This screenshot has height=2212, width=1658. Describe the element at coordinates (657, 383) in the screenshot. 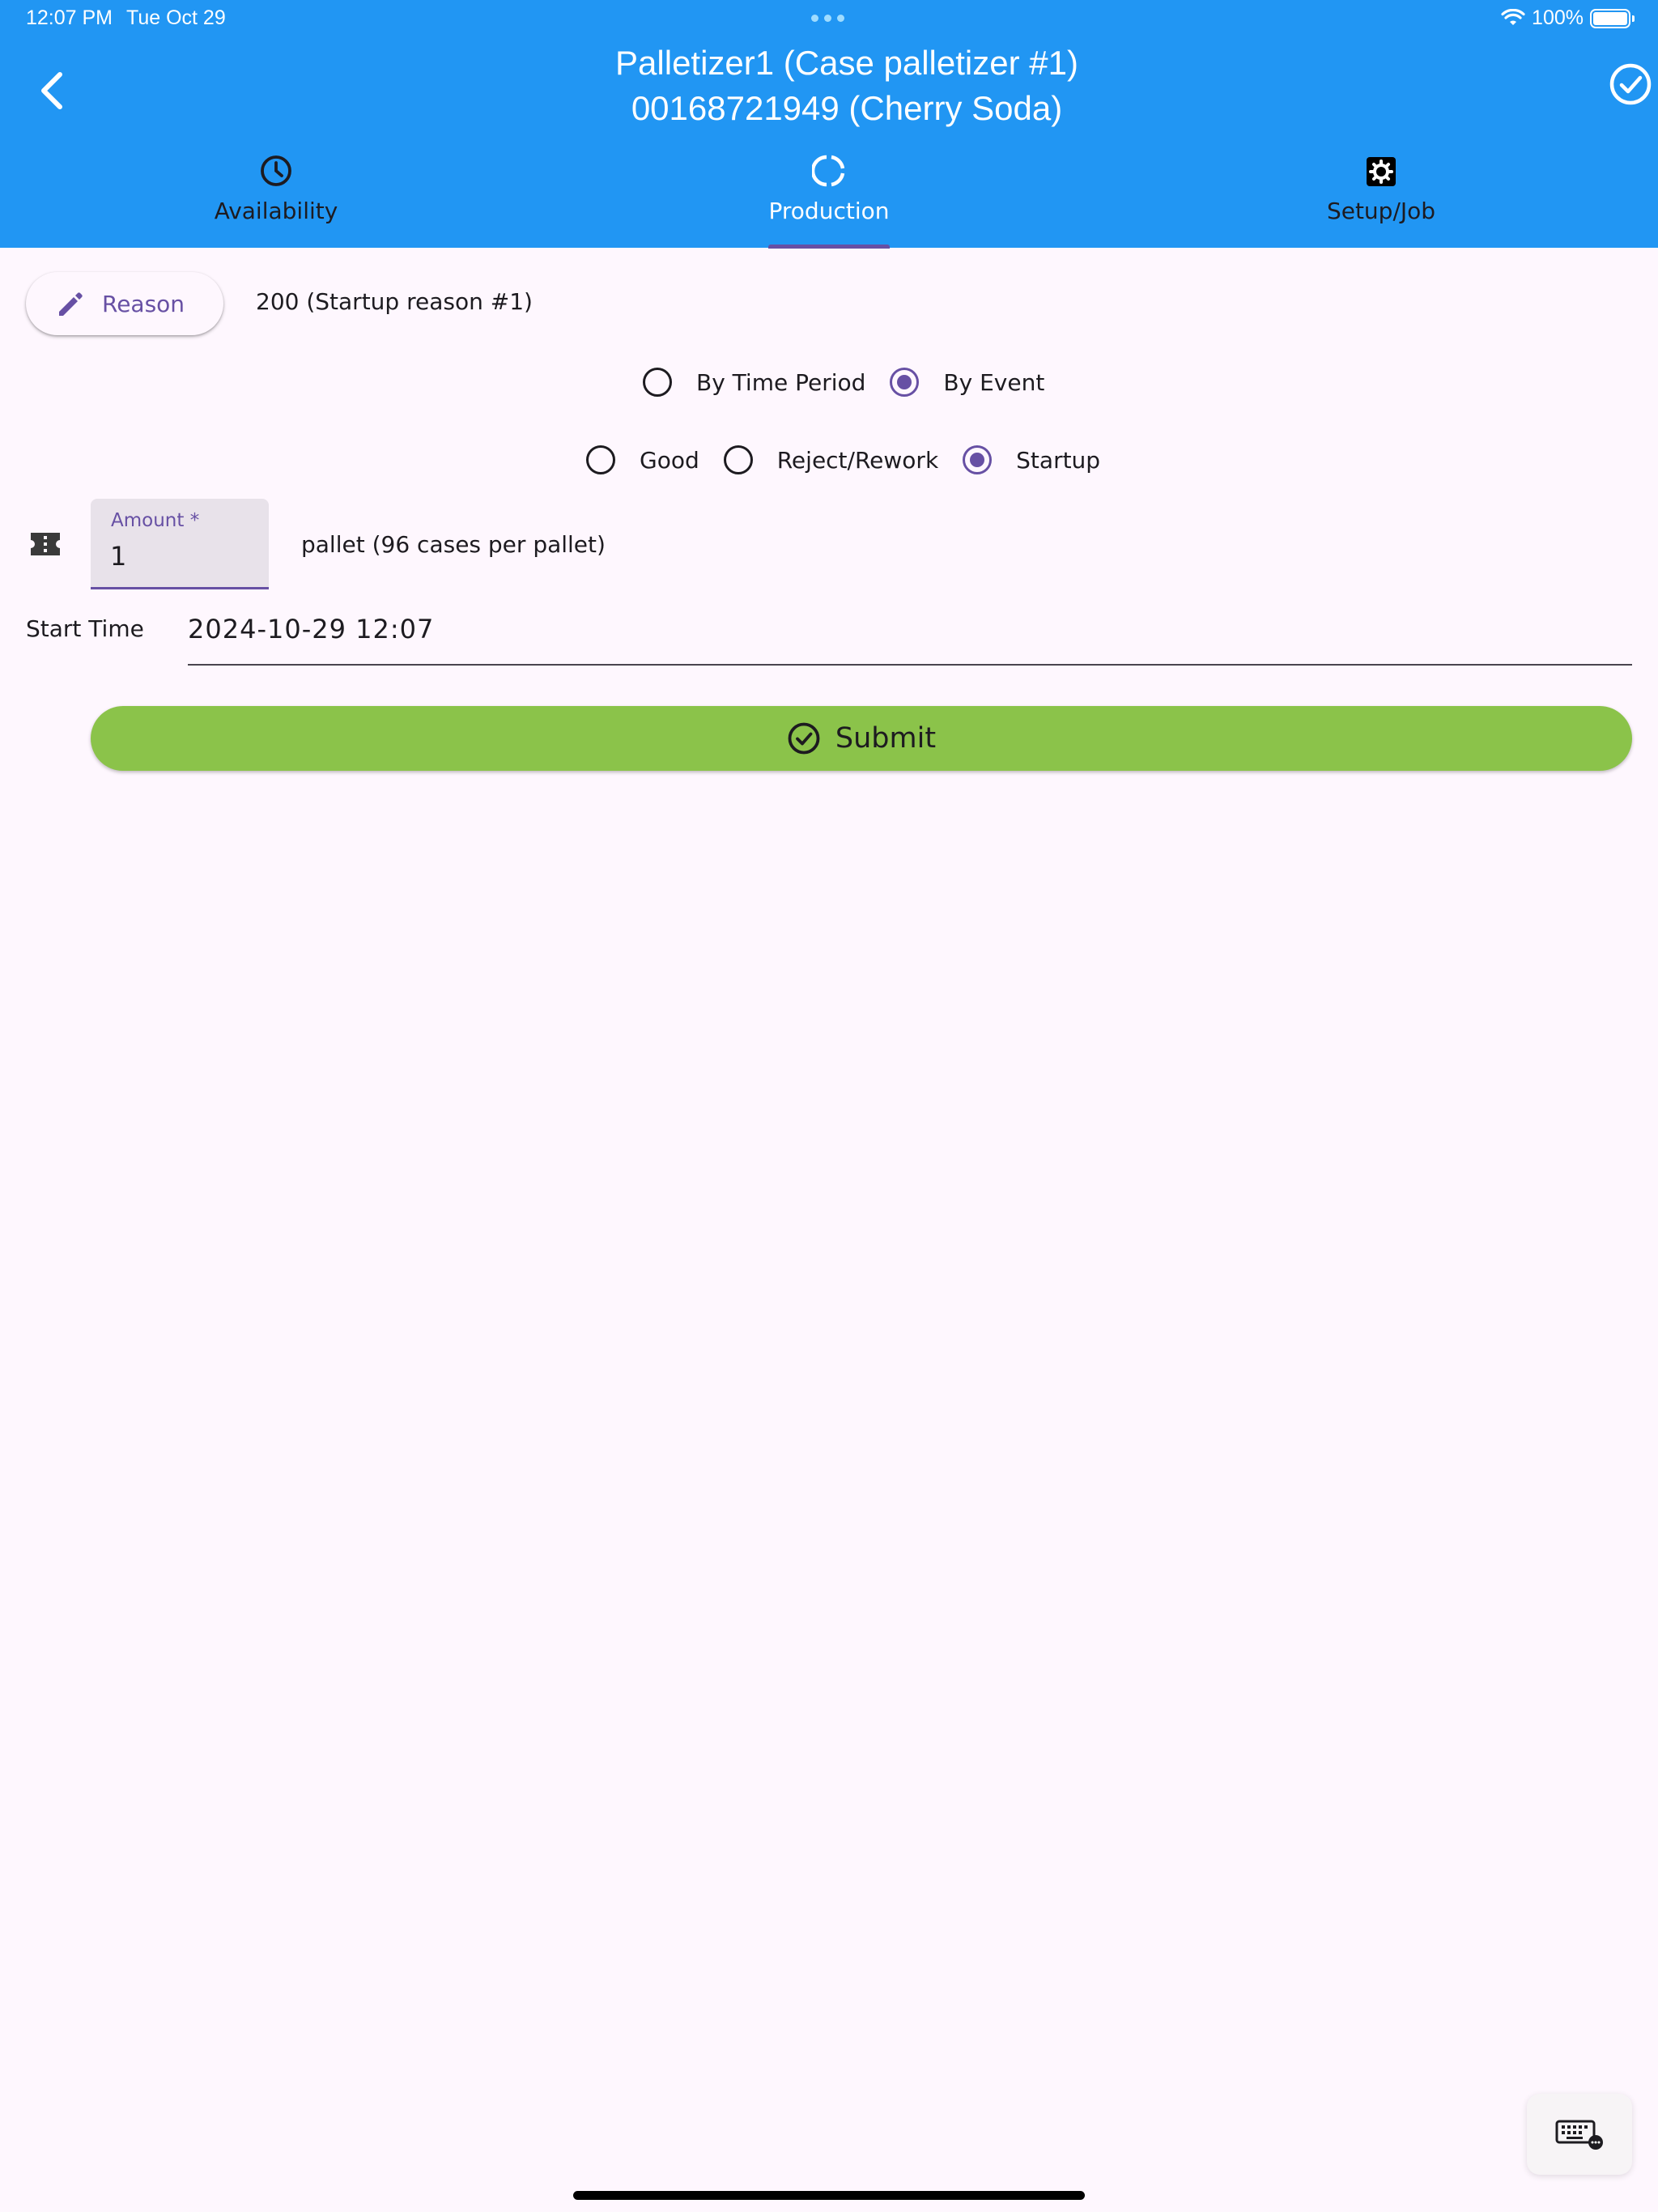

I see `radio-by-time-period` at that location.